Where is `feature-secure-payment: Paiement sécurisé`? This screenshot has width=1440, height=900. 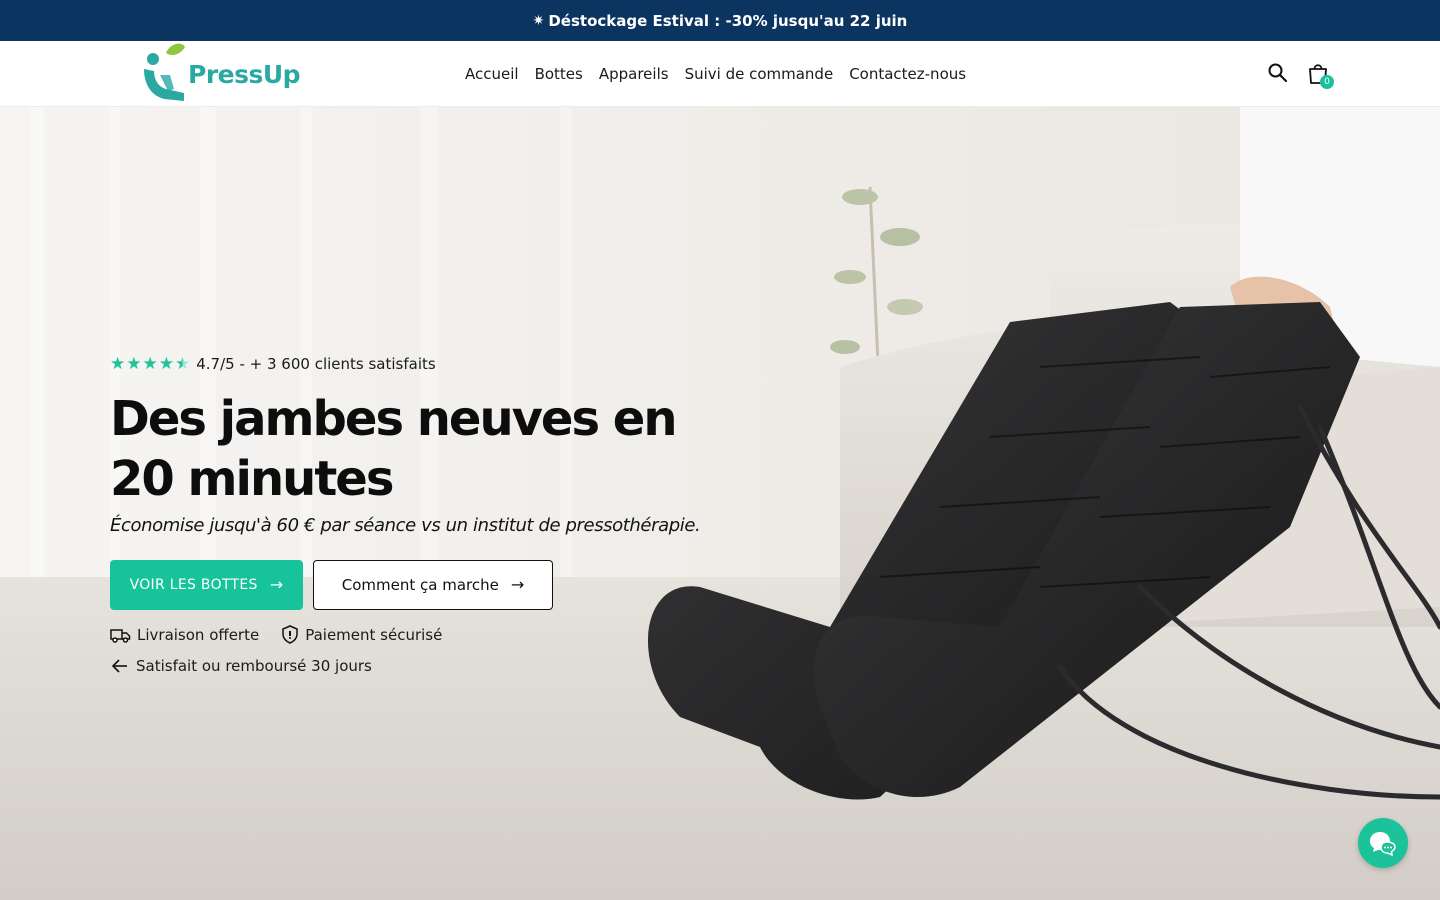
feature-secure-payment: Paiement sécurisé is located at coordinates (361, 634).